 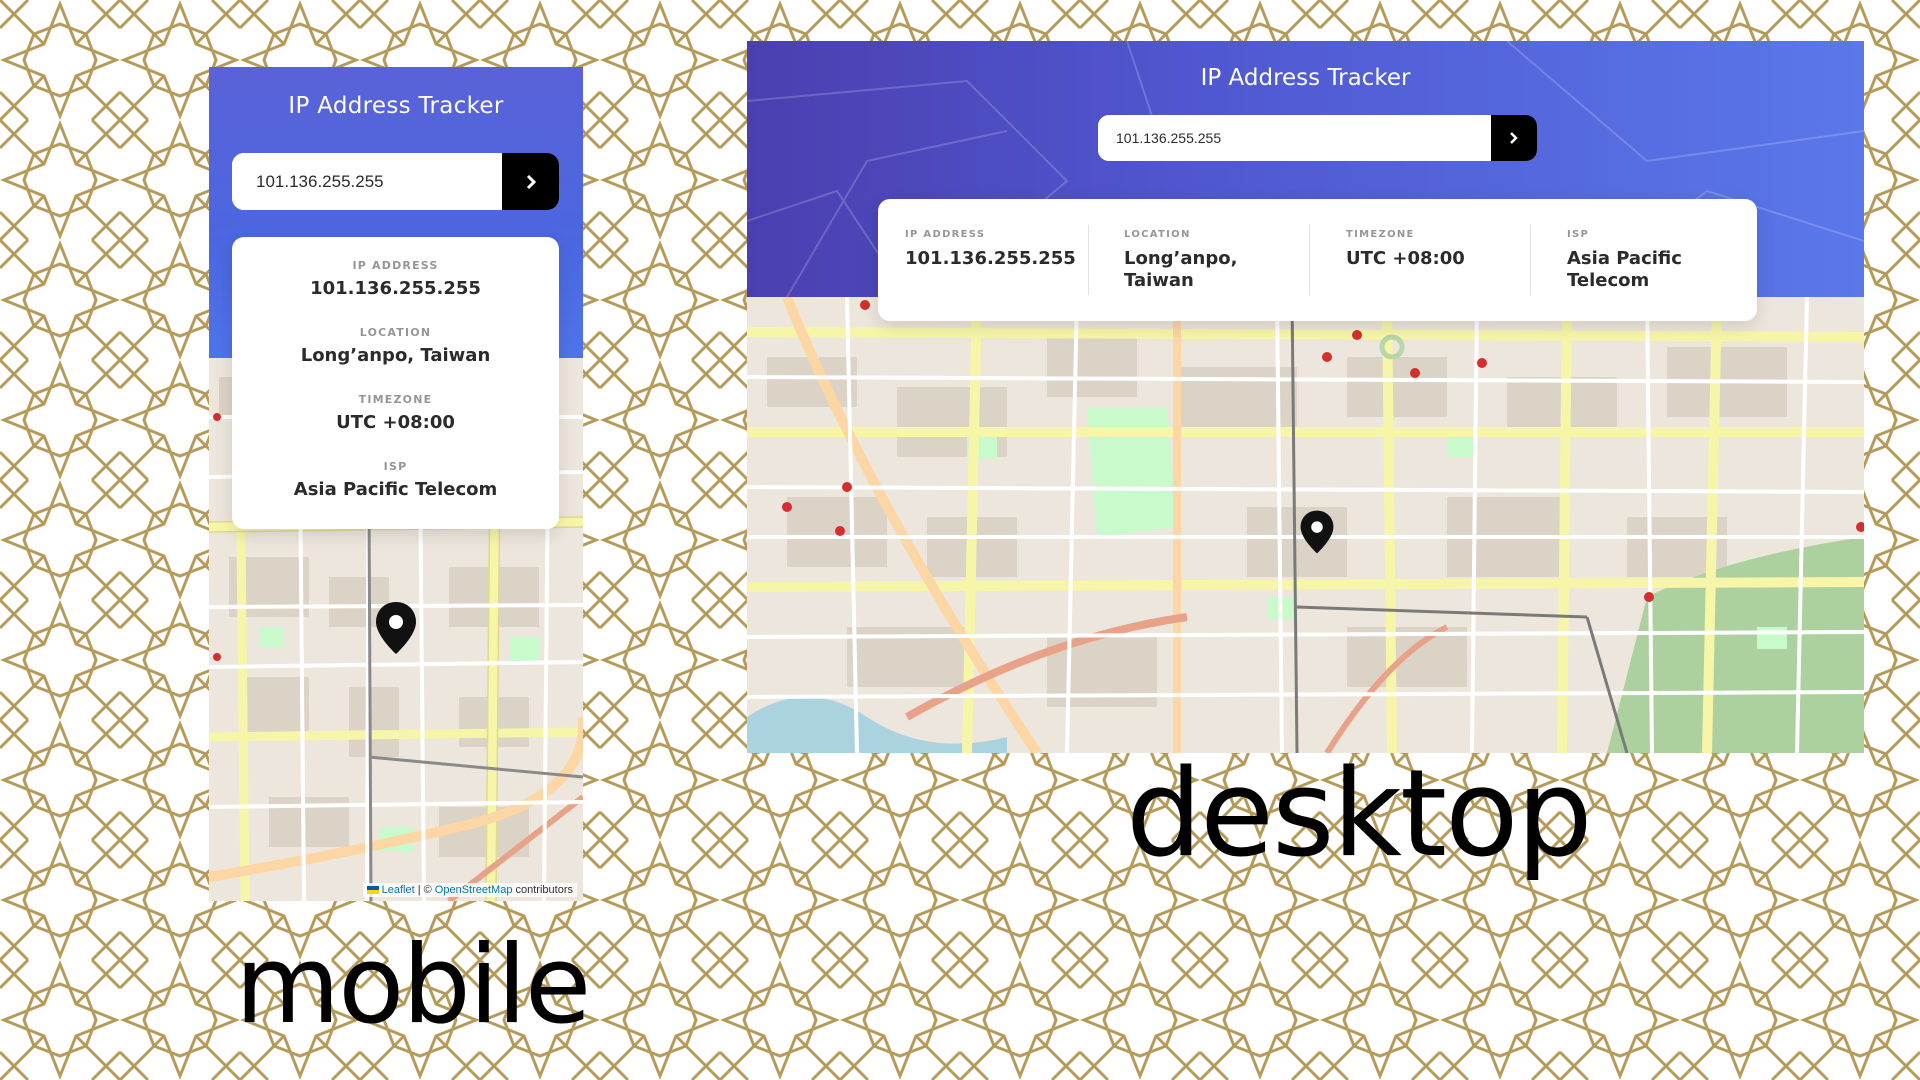 I want to click on attribution-contributors: contributors, so click(x=544, y=890).